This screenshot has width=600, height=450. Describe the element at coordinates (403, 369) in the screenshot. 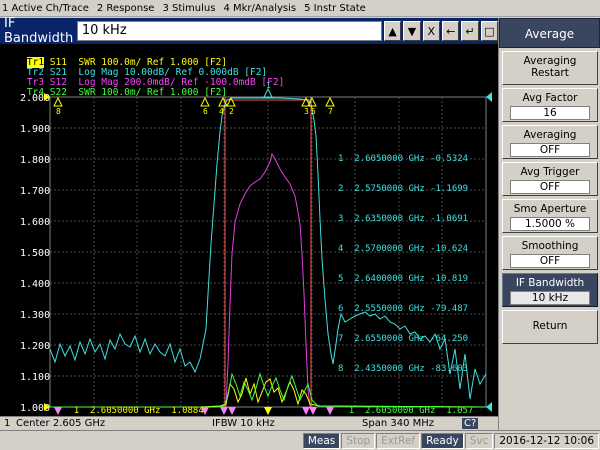

I see `marker-row-8: 8 2.4350000 GHz -83.603` at that location.